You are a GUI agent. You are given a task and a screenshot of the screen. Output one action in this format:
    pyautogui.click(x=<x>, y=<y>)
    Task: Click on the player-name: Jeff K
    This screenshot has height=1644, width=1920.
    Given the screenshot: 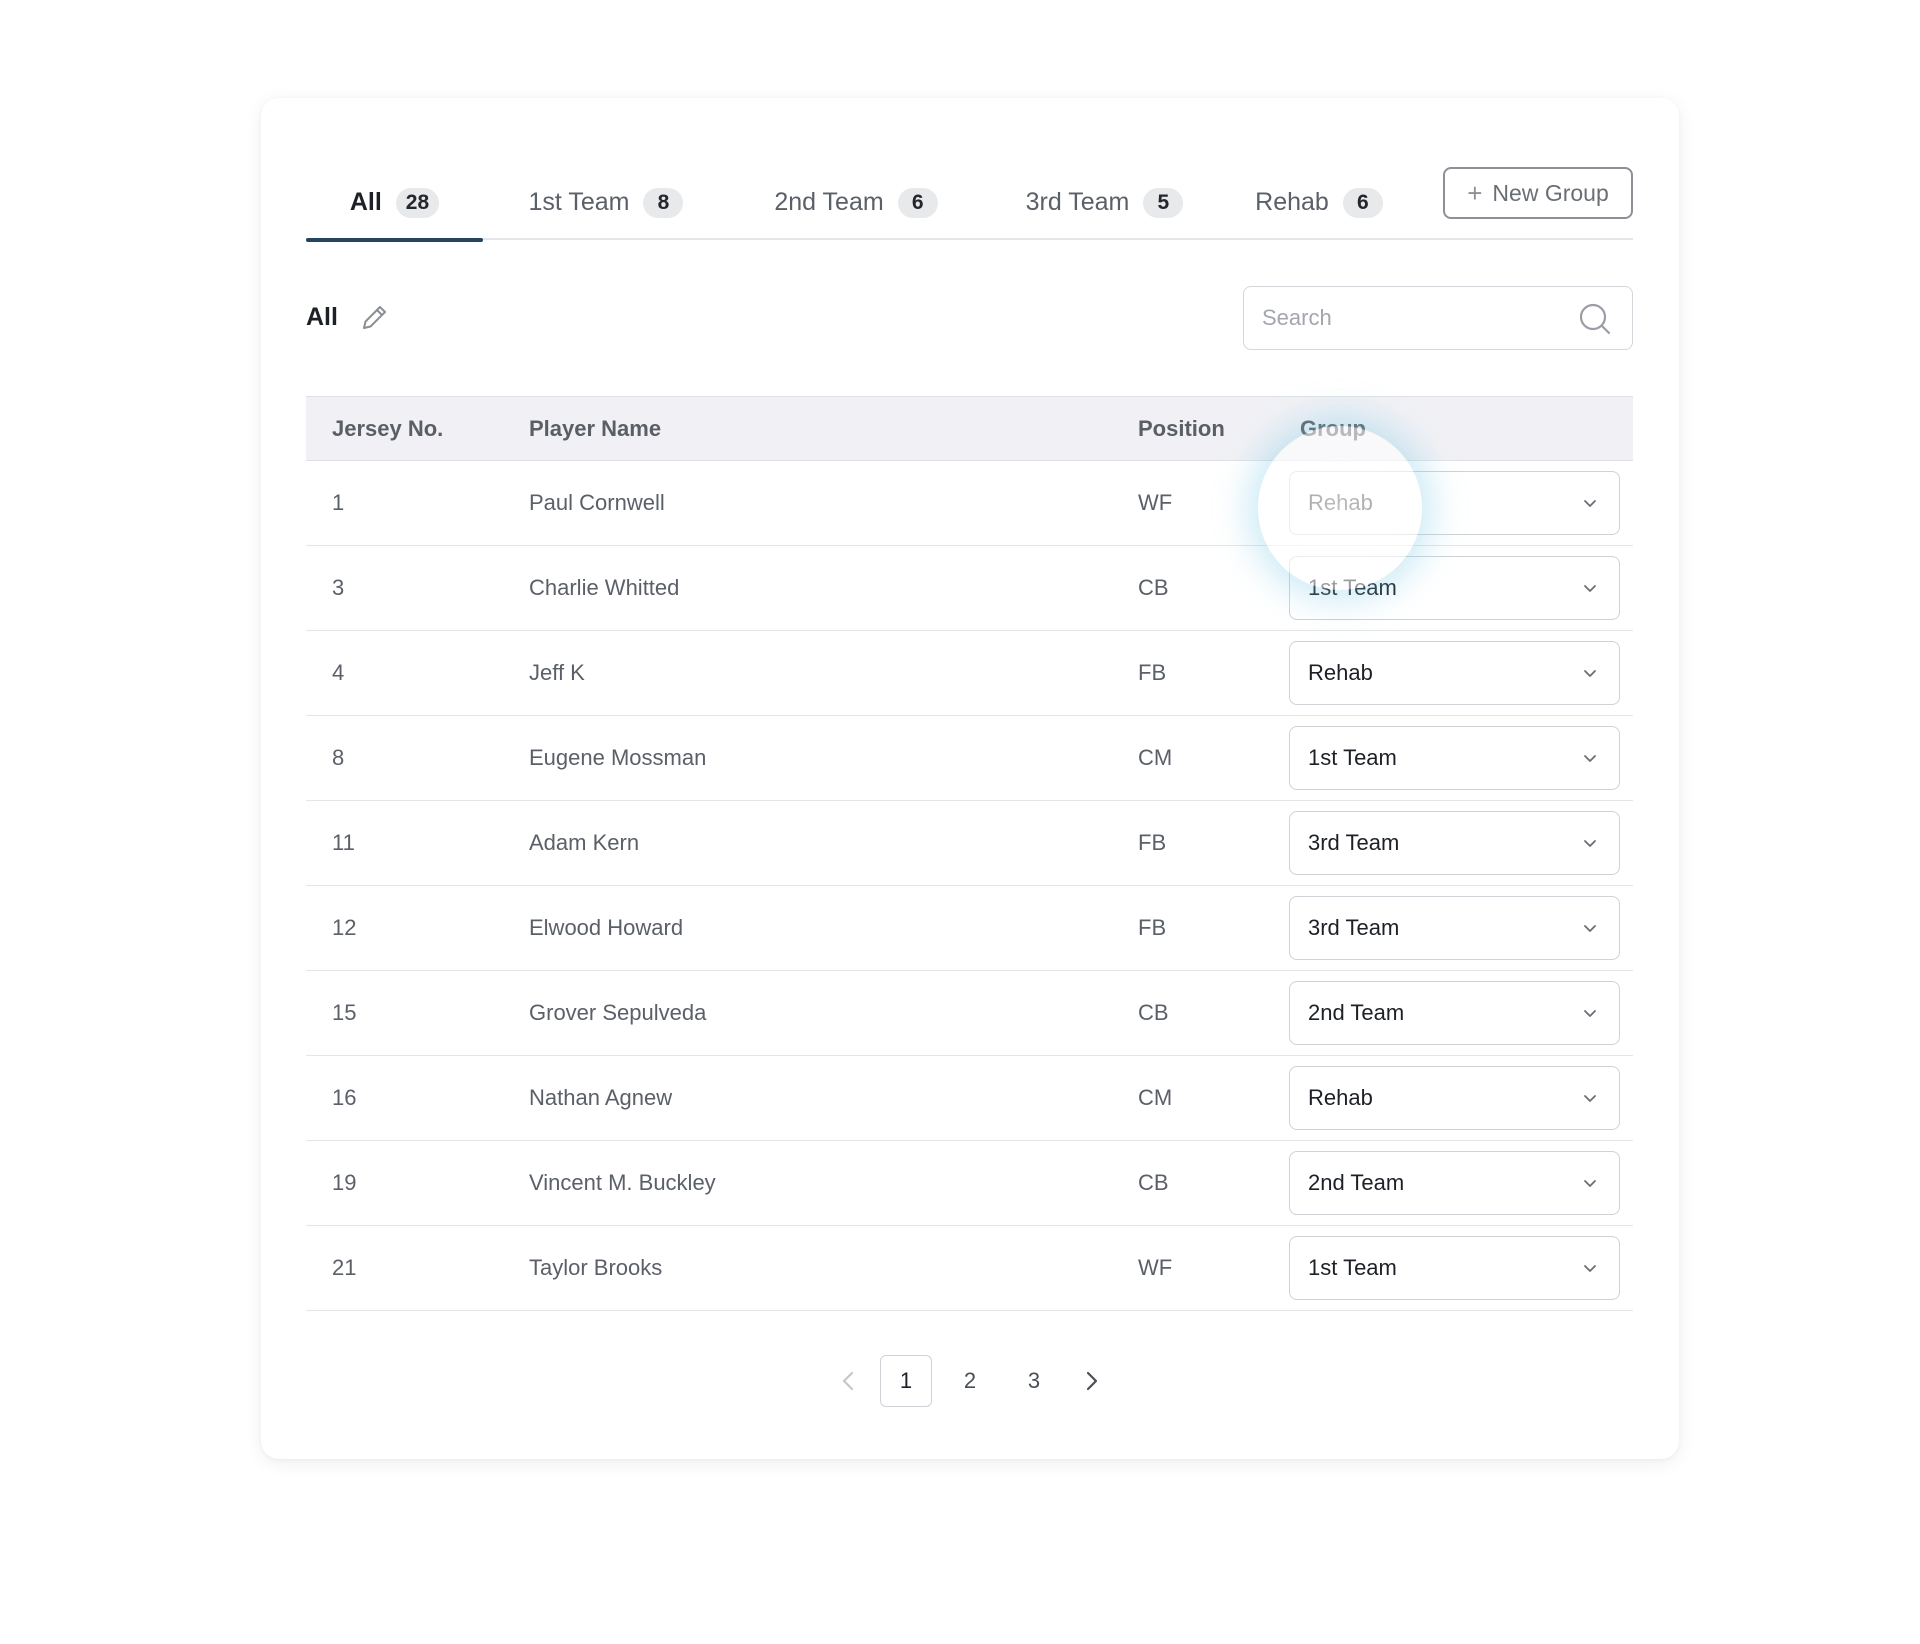 What is the action you would take?
    pyautogui.click(x=557, y=672)
    